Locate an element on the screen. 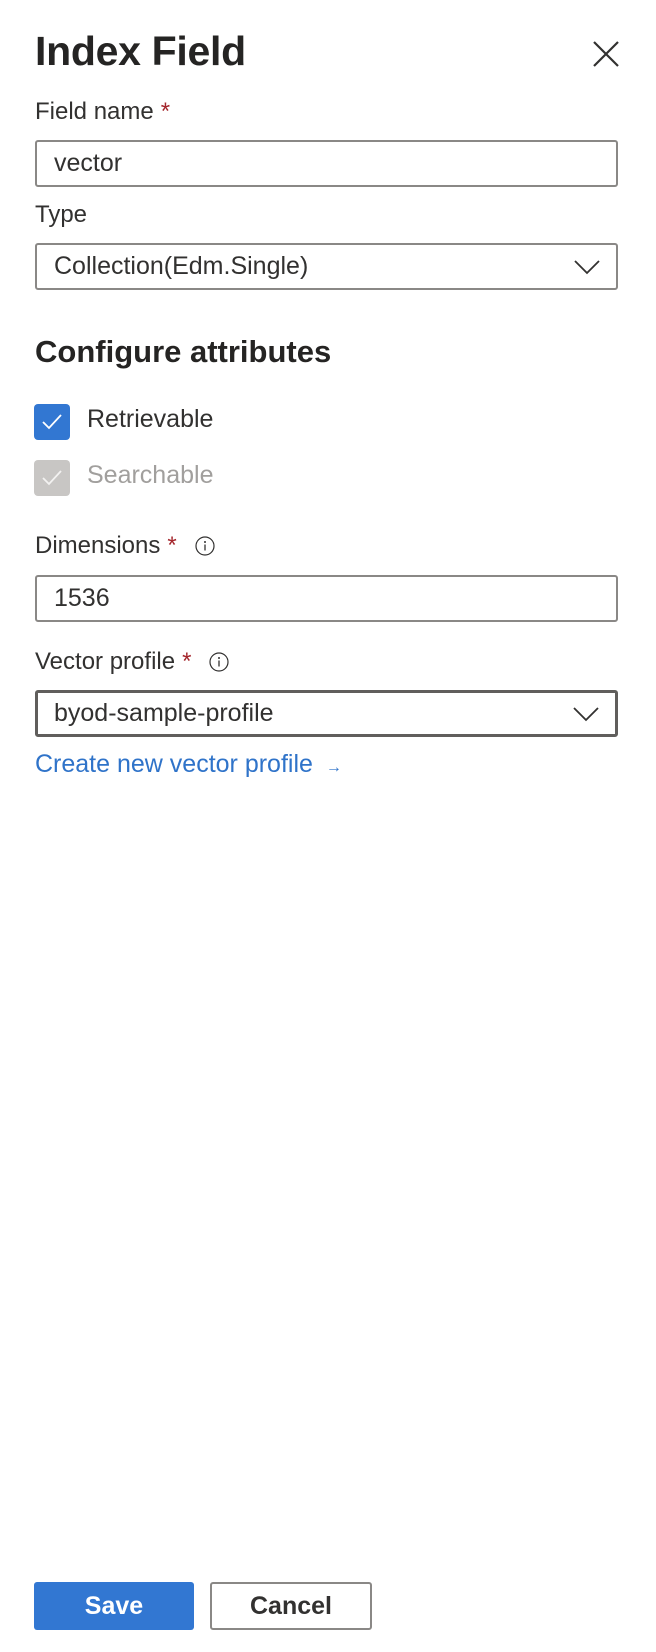 The width and height of the screenshot is (656, 1652). panel-title: Index Field is located at coordinates (140, 51).